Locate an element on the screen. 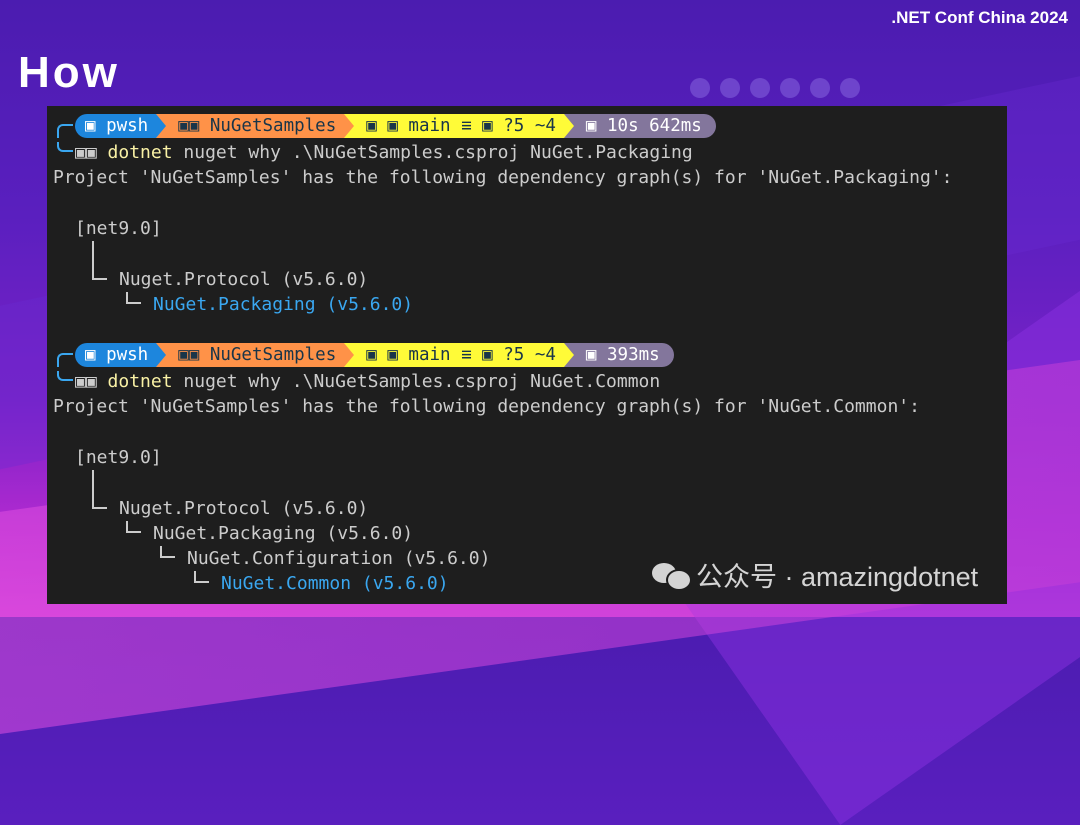 The image size is (1080, 825). prompt-duration: ▣ 393ms is located at coordinates (623, 355).